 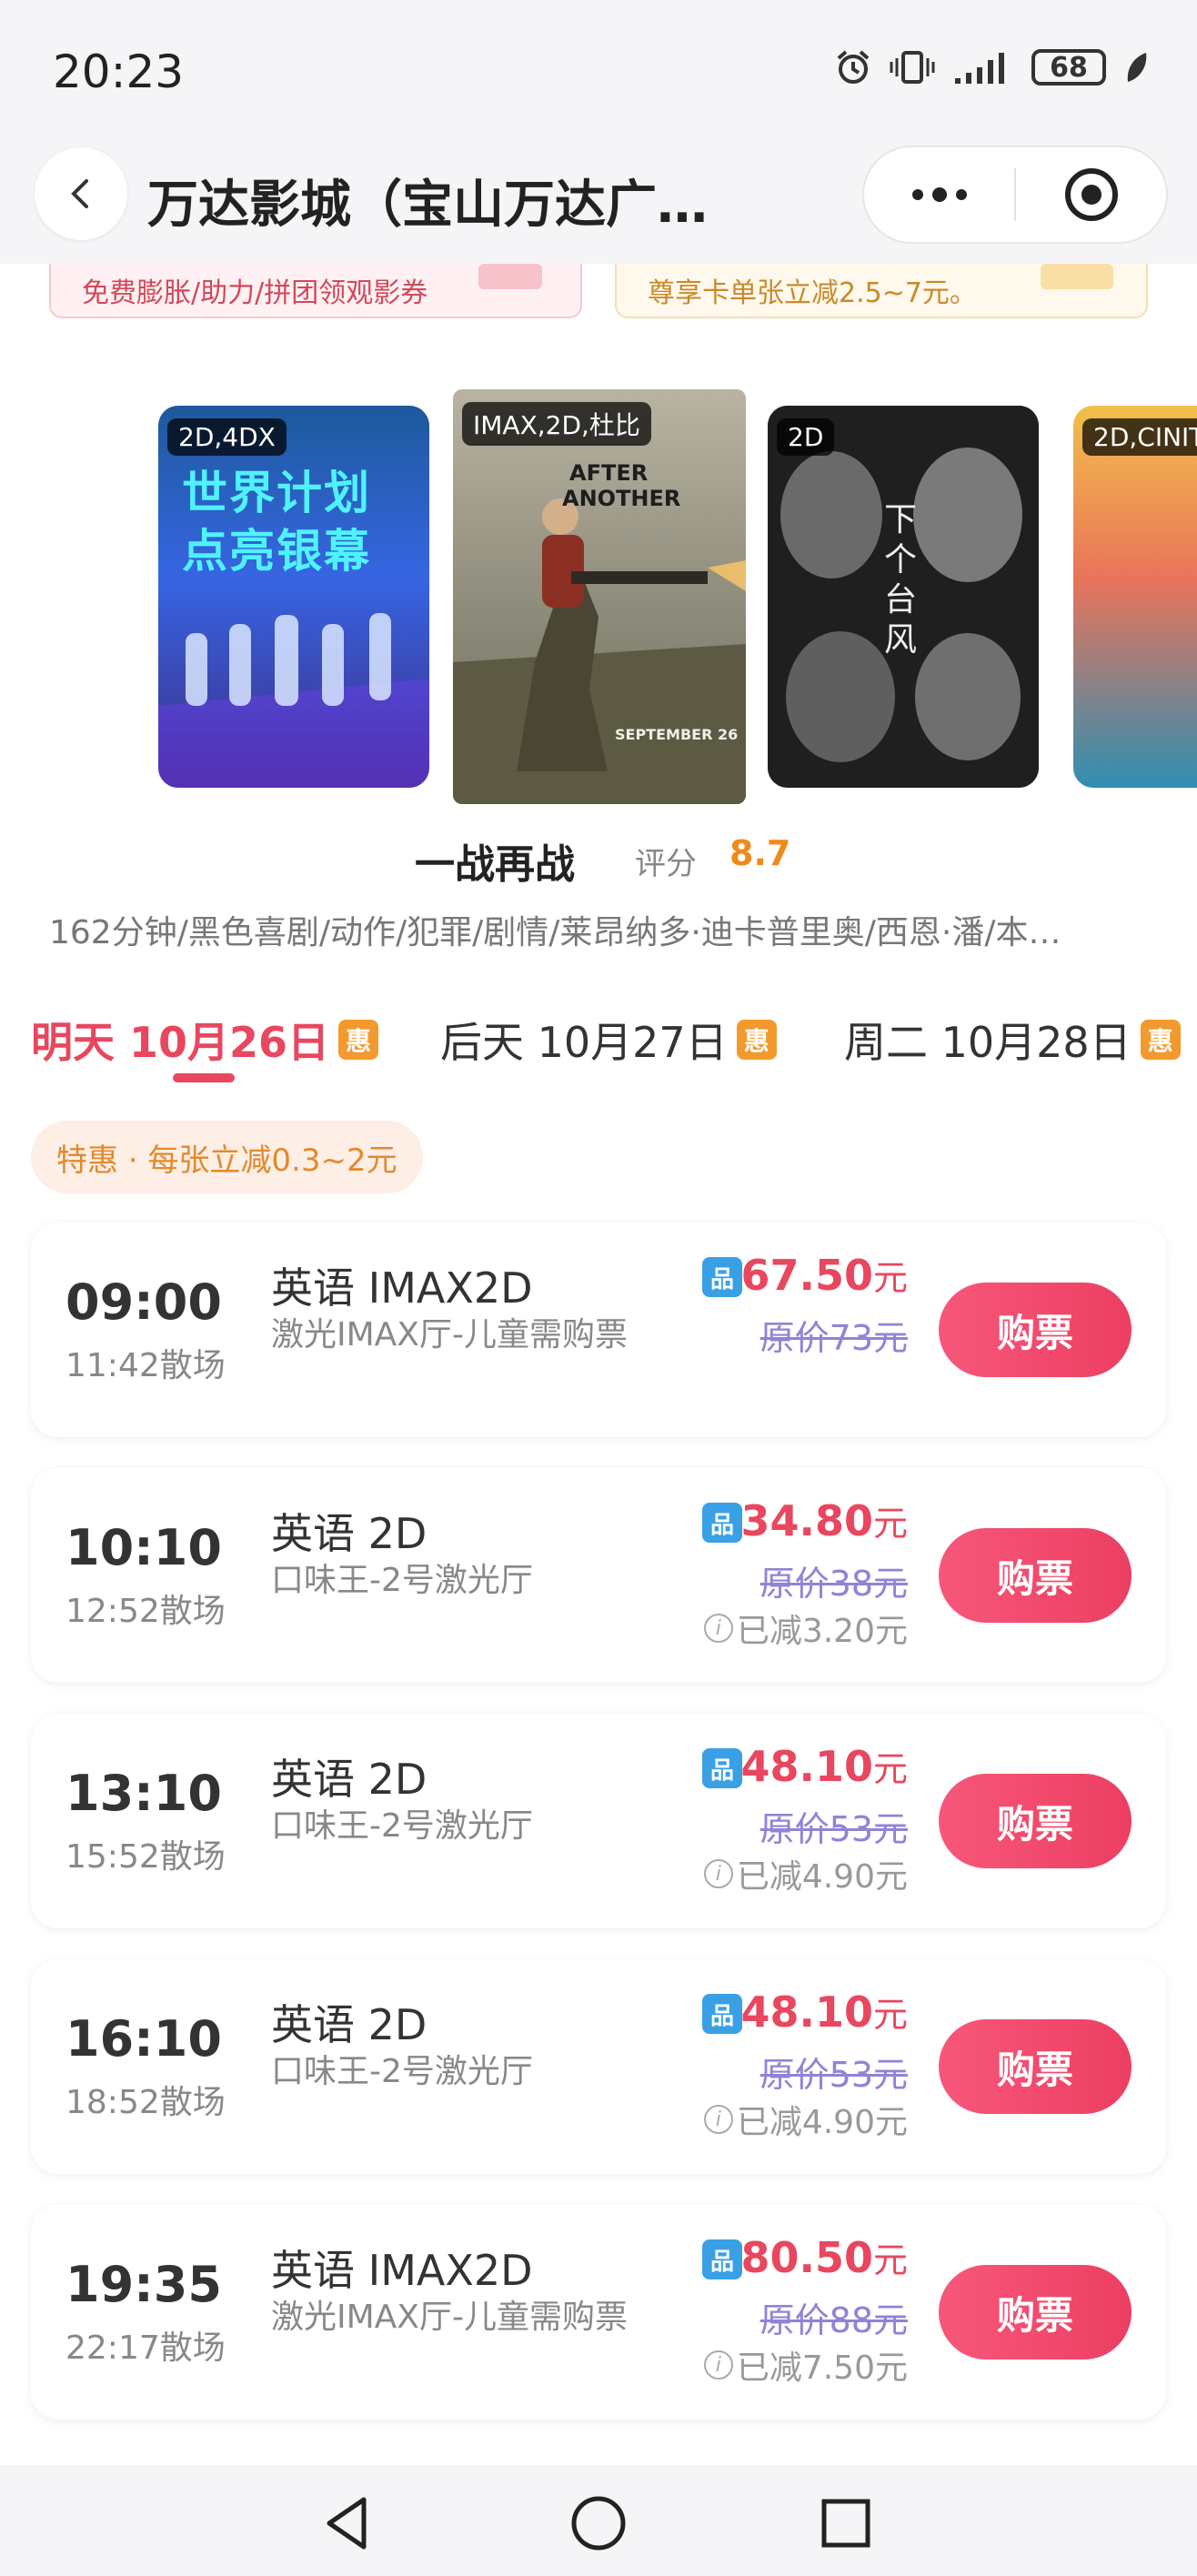 I want to click on poster-format-tag: IMAX,2D,杜比, so click(x=556, y=424).